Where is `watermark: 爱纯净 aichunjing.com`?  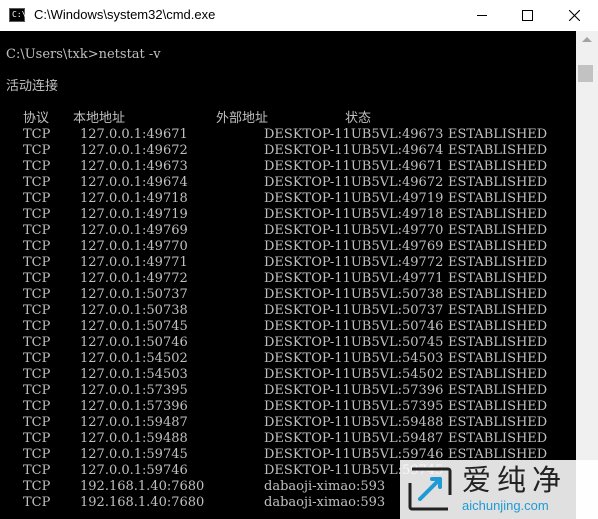 watermark: 爱纯净 aichunjing.com is located at coordinates (499, 489).